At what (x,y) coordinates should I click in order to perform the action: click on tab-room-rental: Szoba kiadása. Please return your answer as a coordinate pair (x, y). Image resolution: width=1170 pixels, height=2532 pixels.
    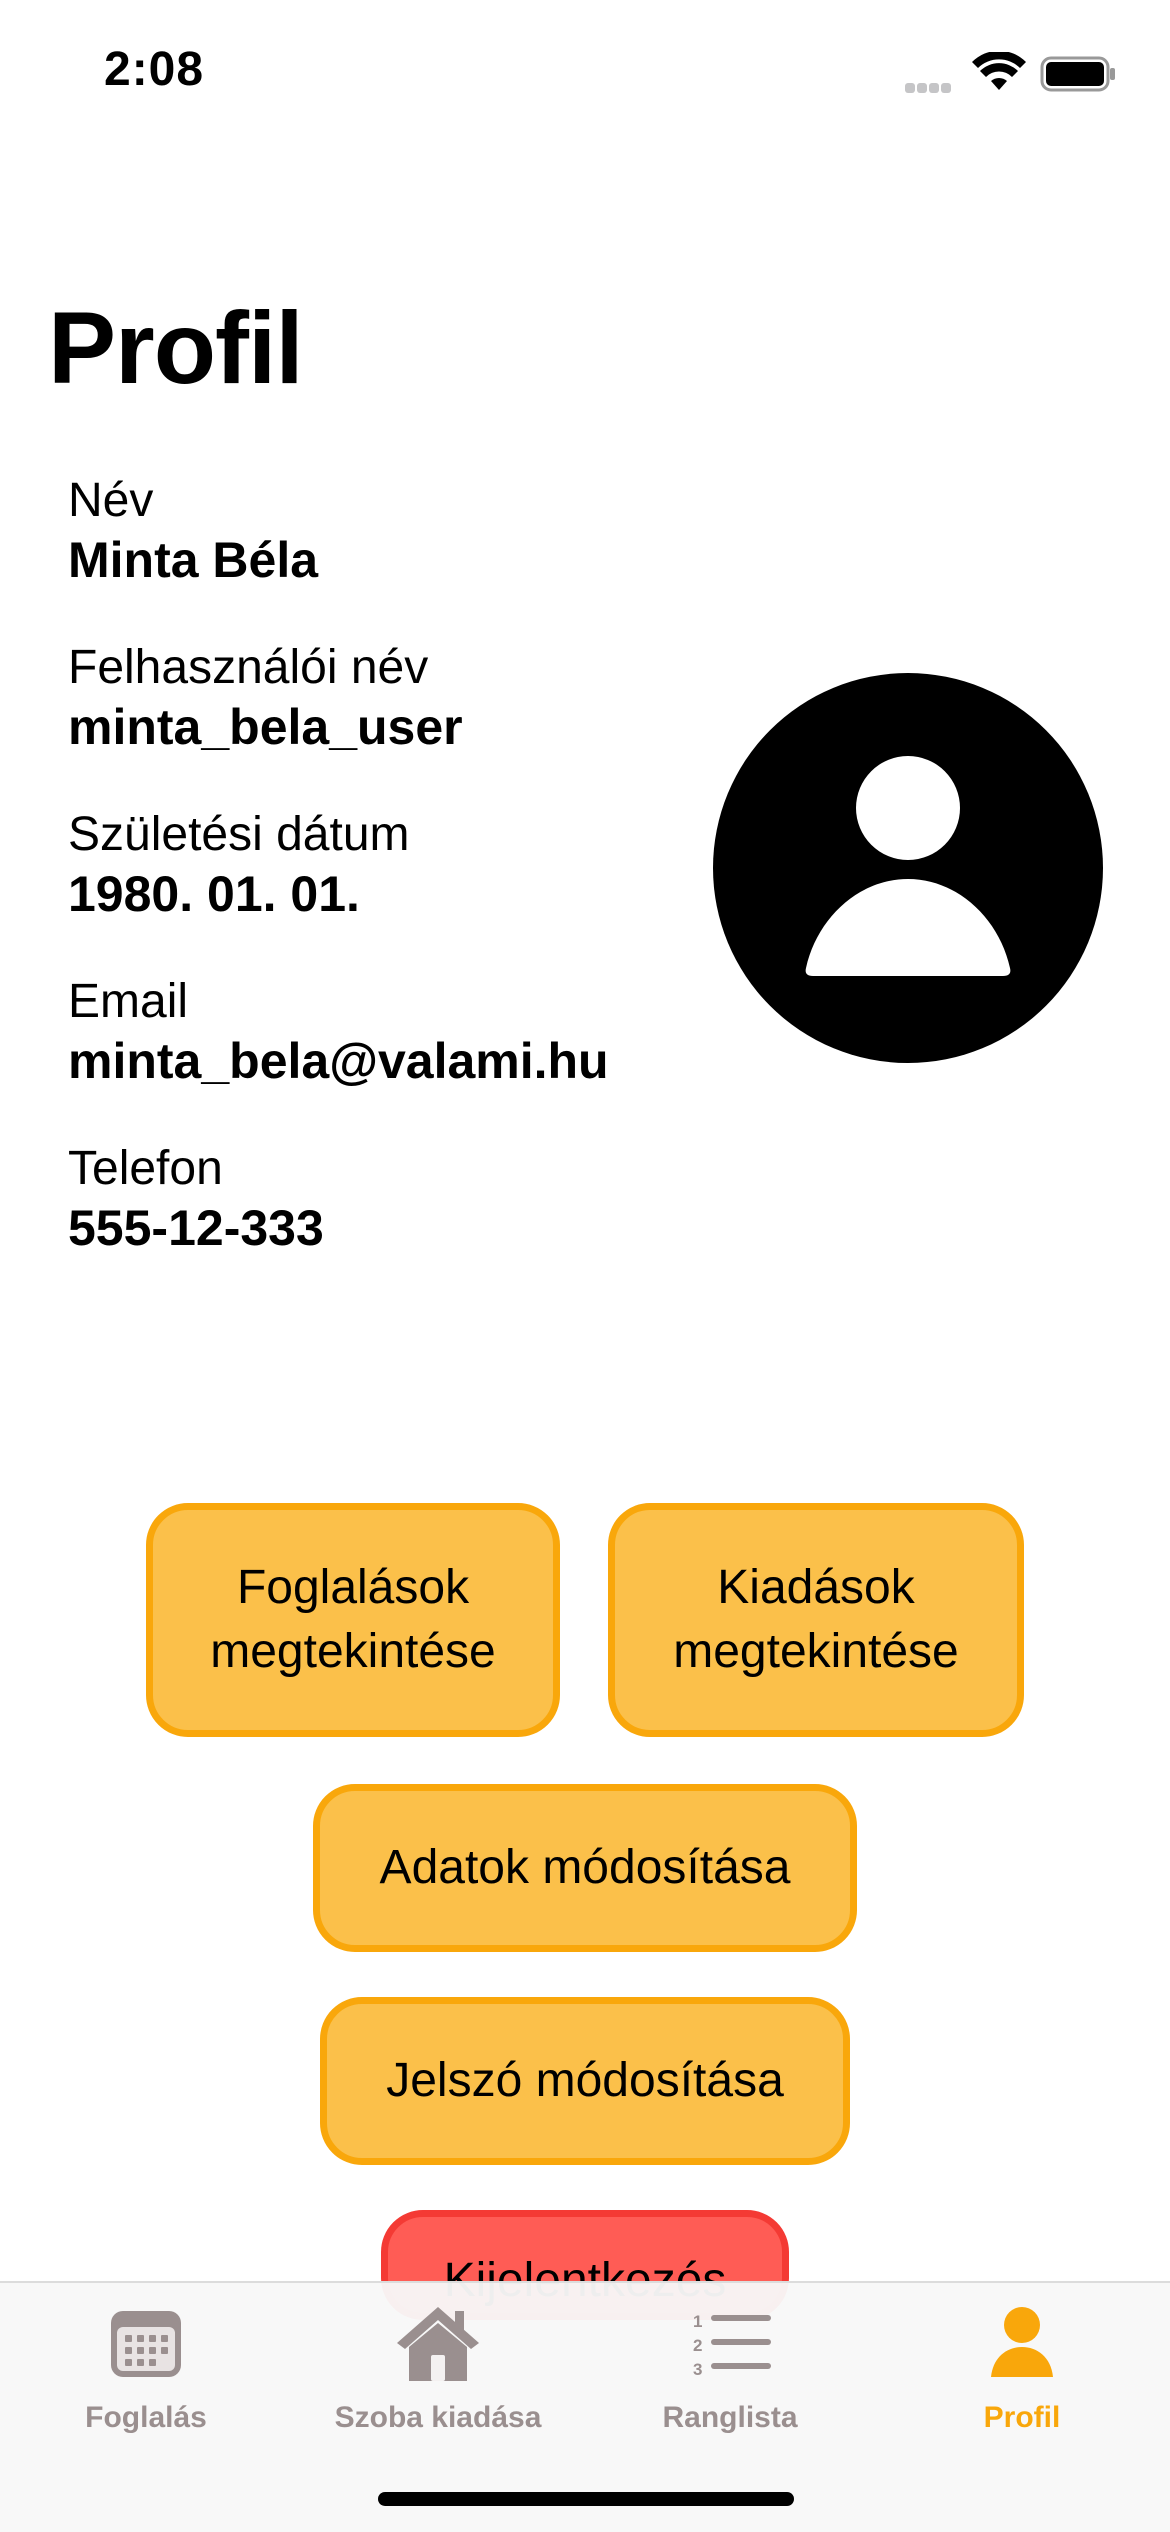
    Looking at the image, I should click on (438, 2373).